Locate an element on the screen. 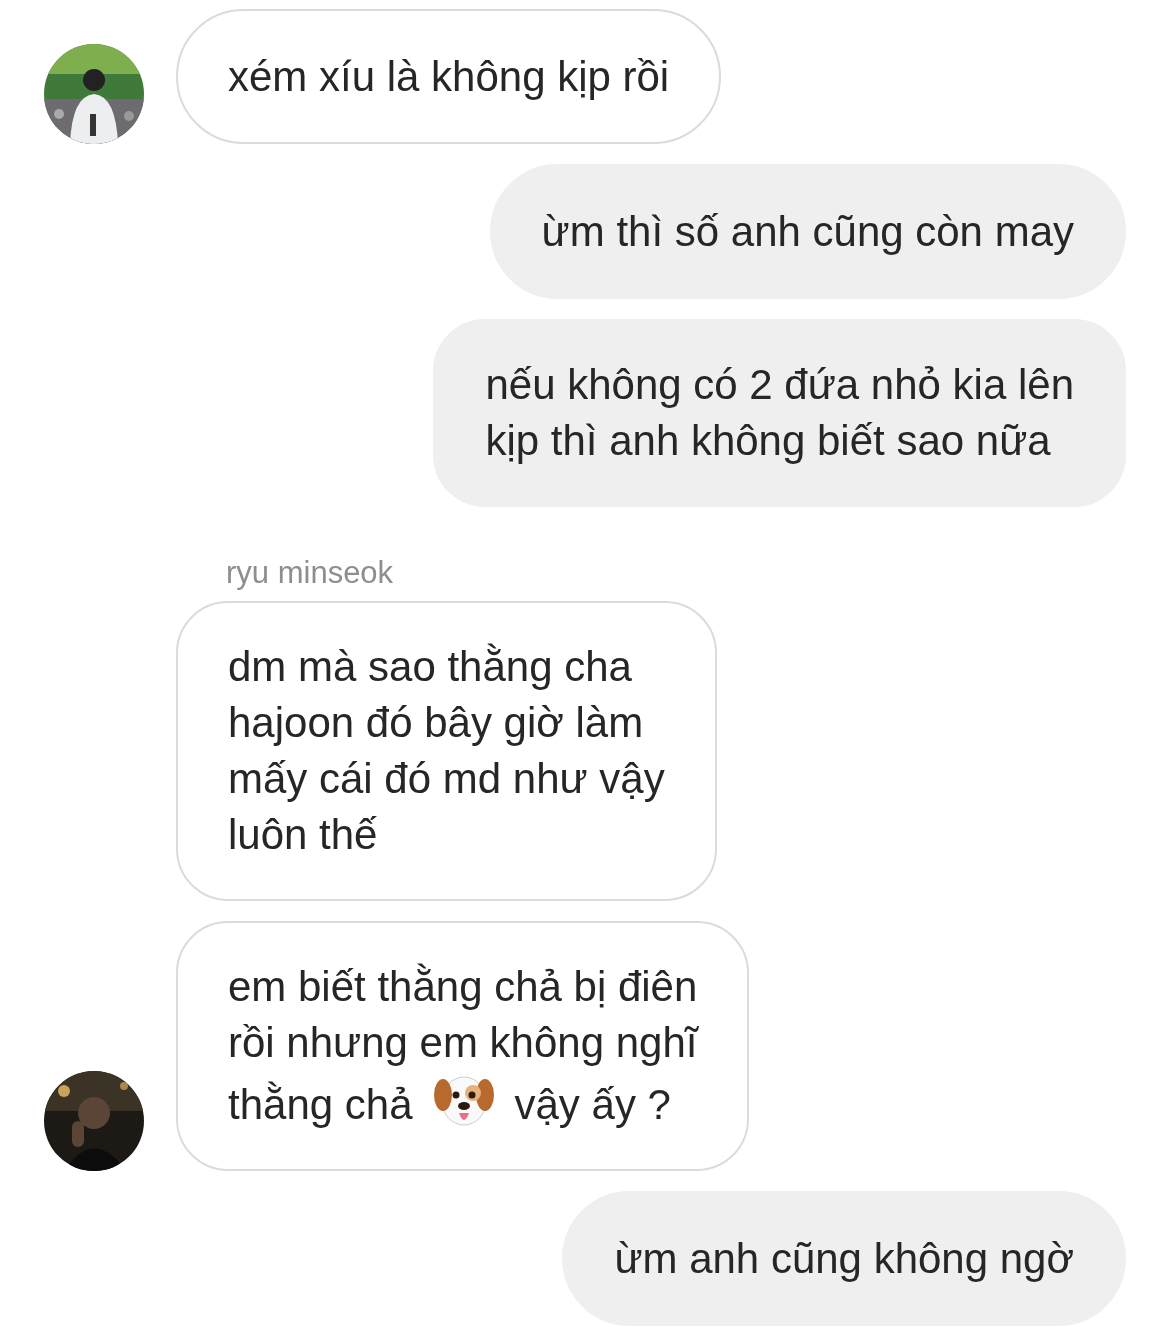  message-text: dm mà sao thằng cha hajoon đó bây giờ làm mấy cái đó md như vậy luôn thế is located at coordinates (446, 750).